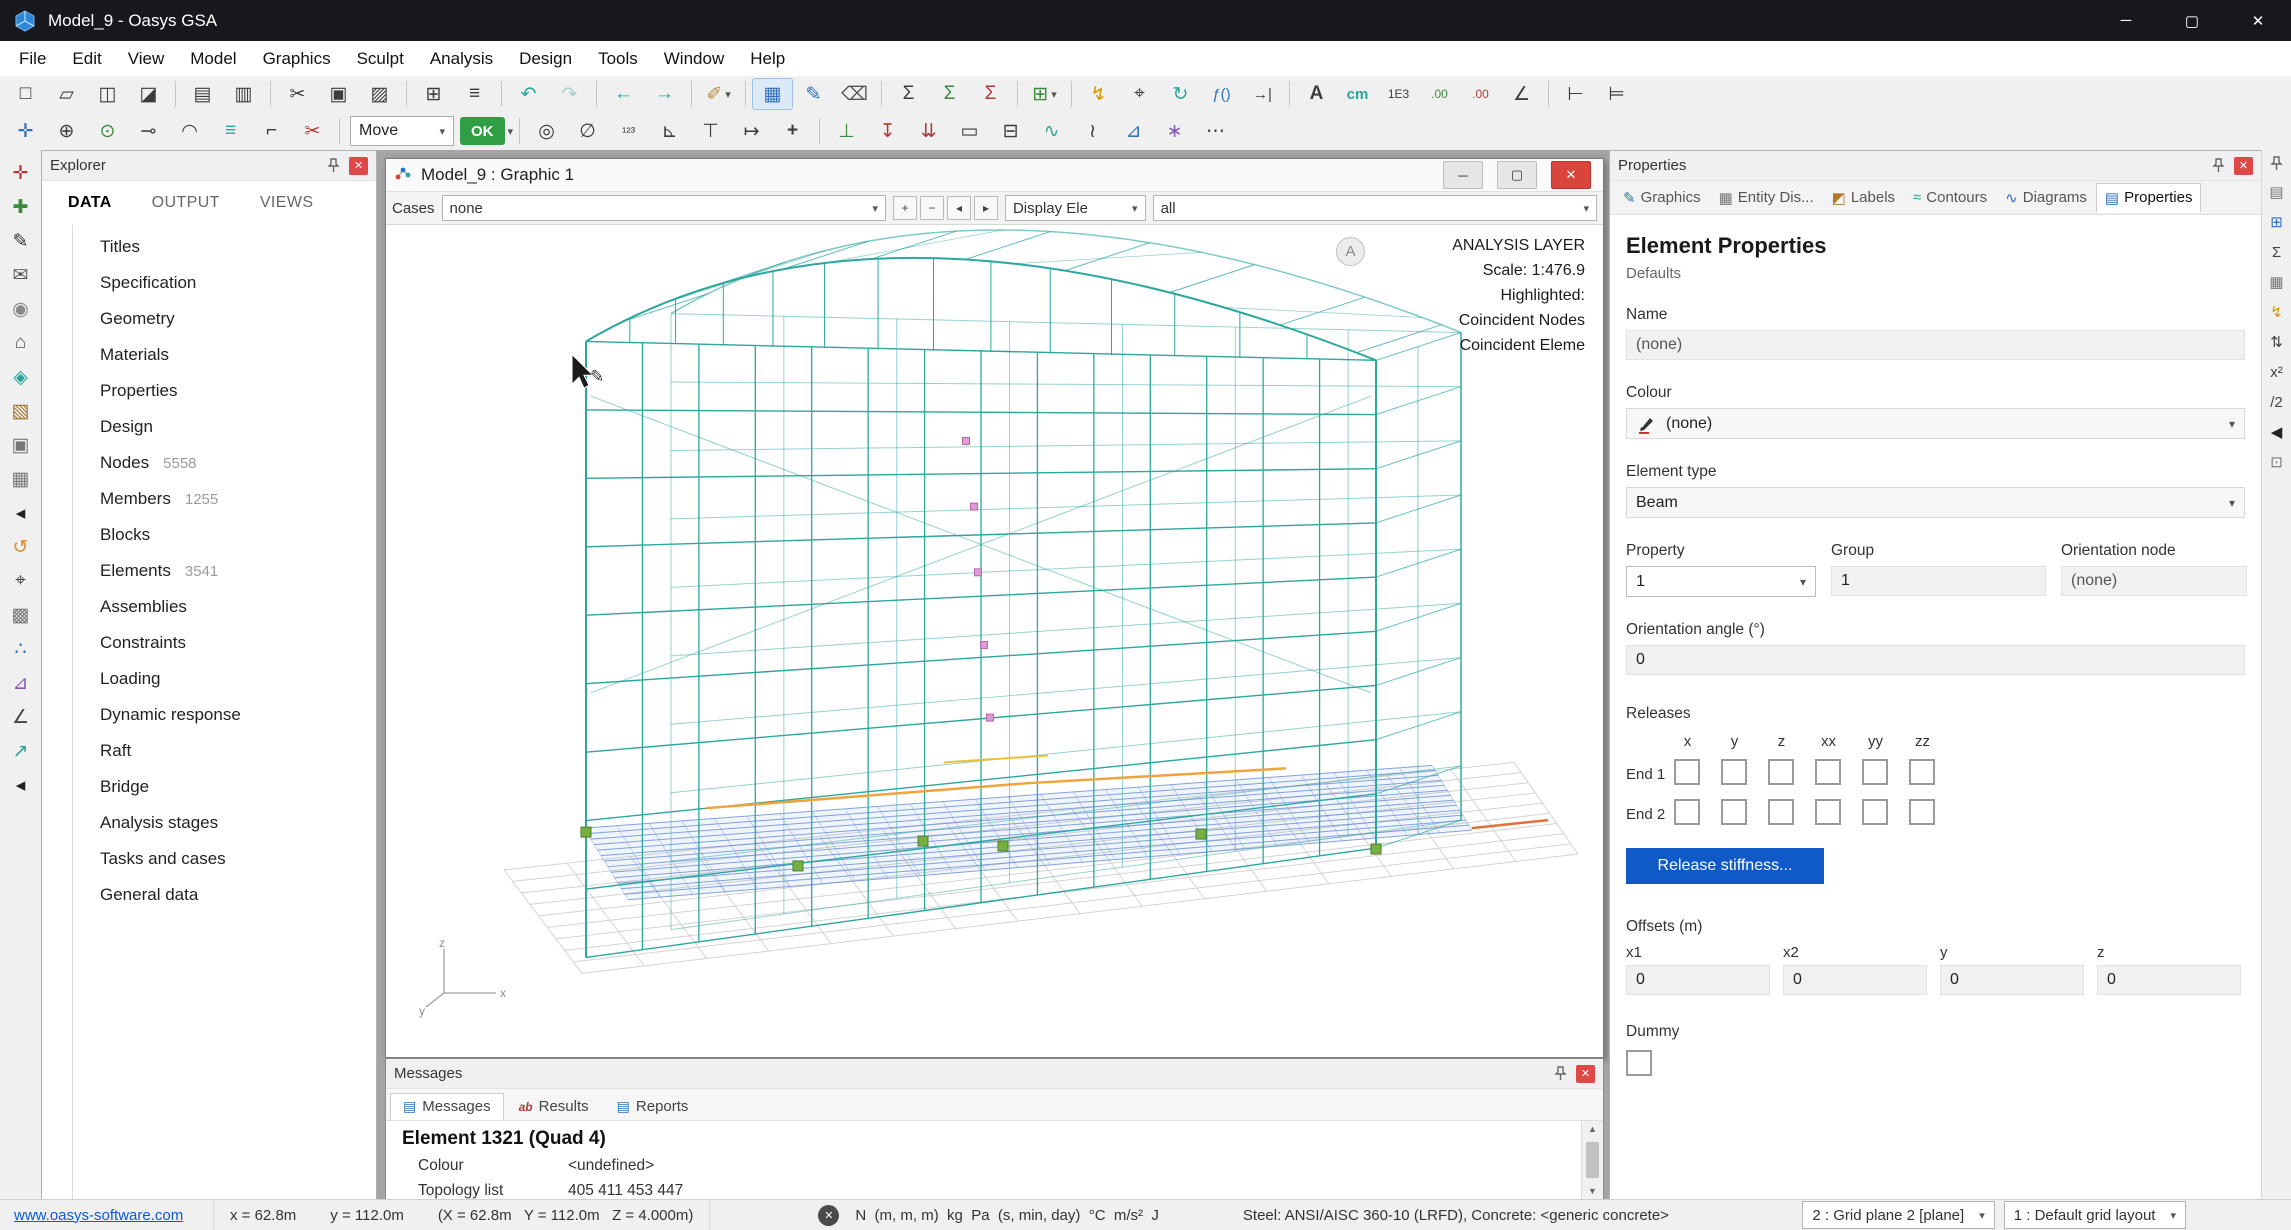 Image resolution: width=2291 pixels, height=1230 pixels. What do you see at coordinates (2277, 342) in the screenshot?
I see `swap-strip-icon: ⇅` at bounding box center [2277, 342].